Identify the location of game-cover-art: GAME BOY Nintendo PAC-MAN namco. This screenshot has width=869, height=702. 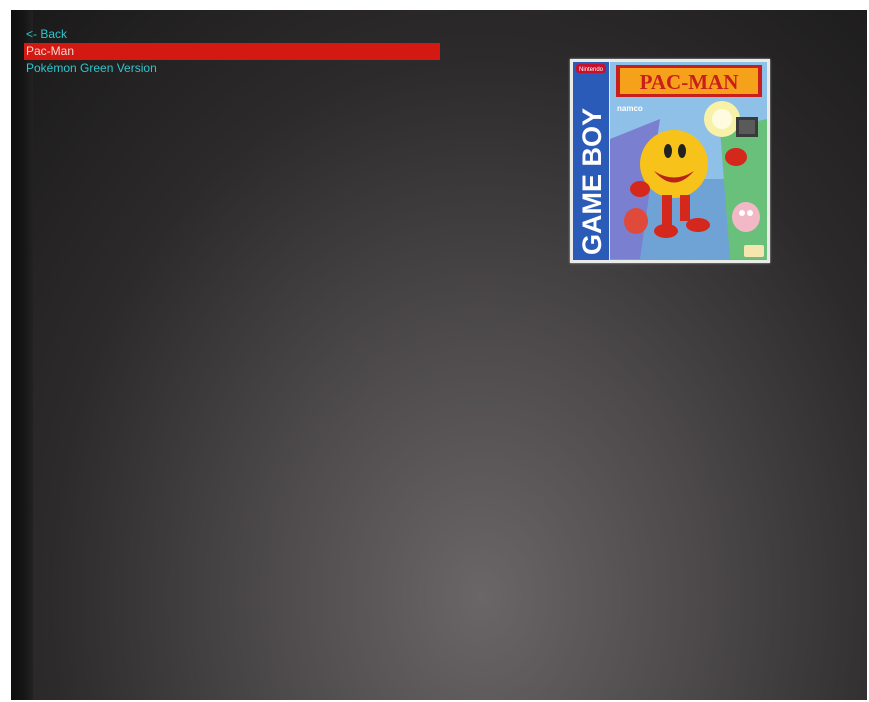
(670, 161).